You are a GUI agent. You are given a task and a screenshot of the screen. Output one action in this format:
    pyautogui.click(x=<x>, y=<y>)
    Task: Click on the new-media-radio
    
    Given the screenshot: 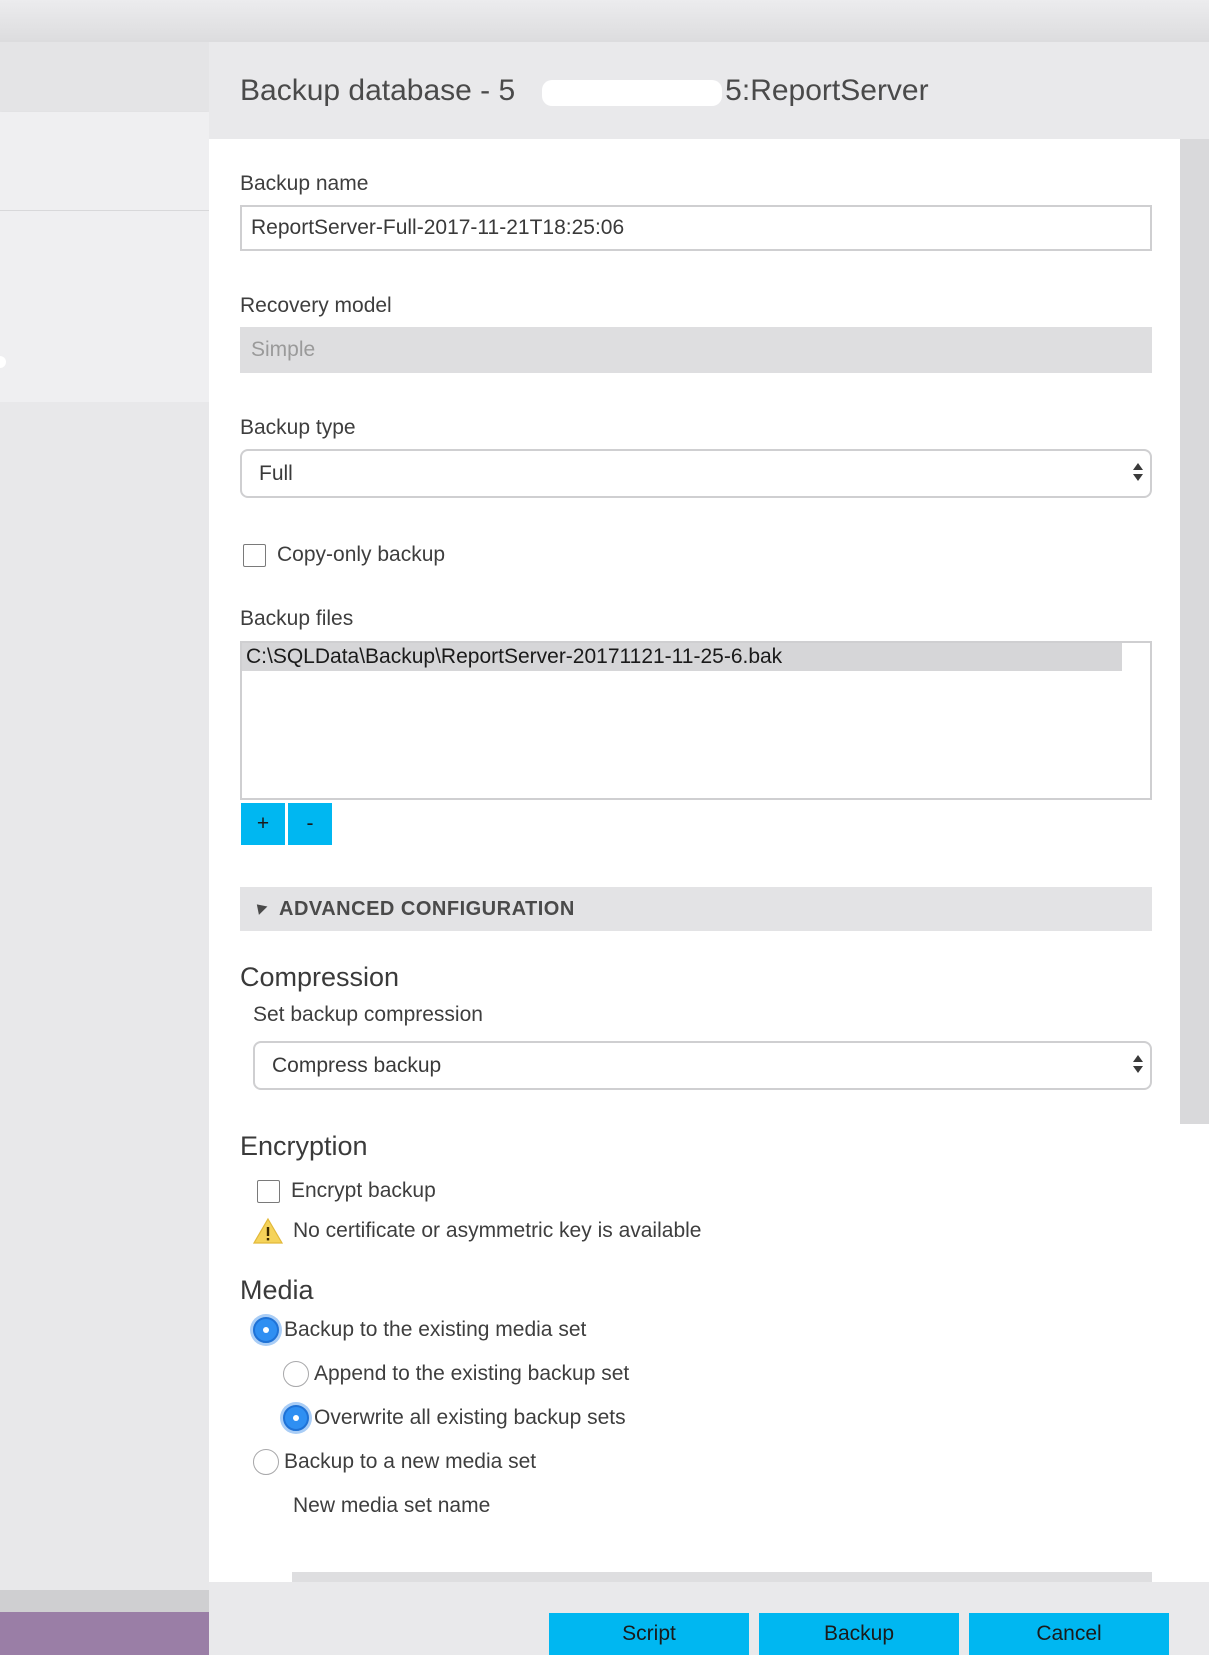 What is the action you would take?
    pyautogui.click(x=266, y=1462)
    